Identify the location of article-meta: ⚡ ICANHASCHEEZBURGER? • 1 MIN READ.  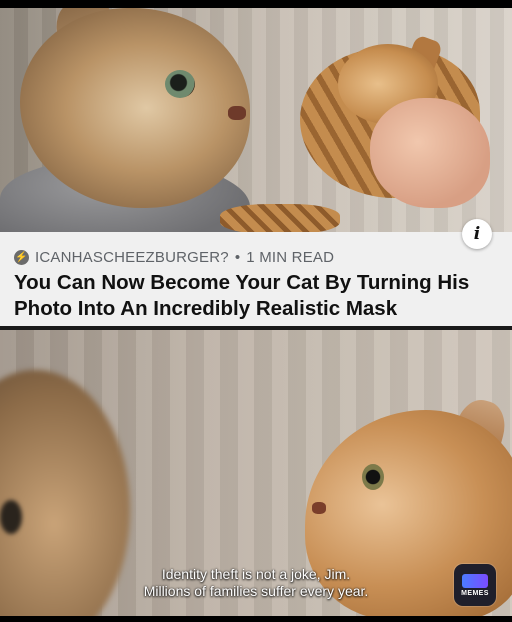
(174, 257).